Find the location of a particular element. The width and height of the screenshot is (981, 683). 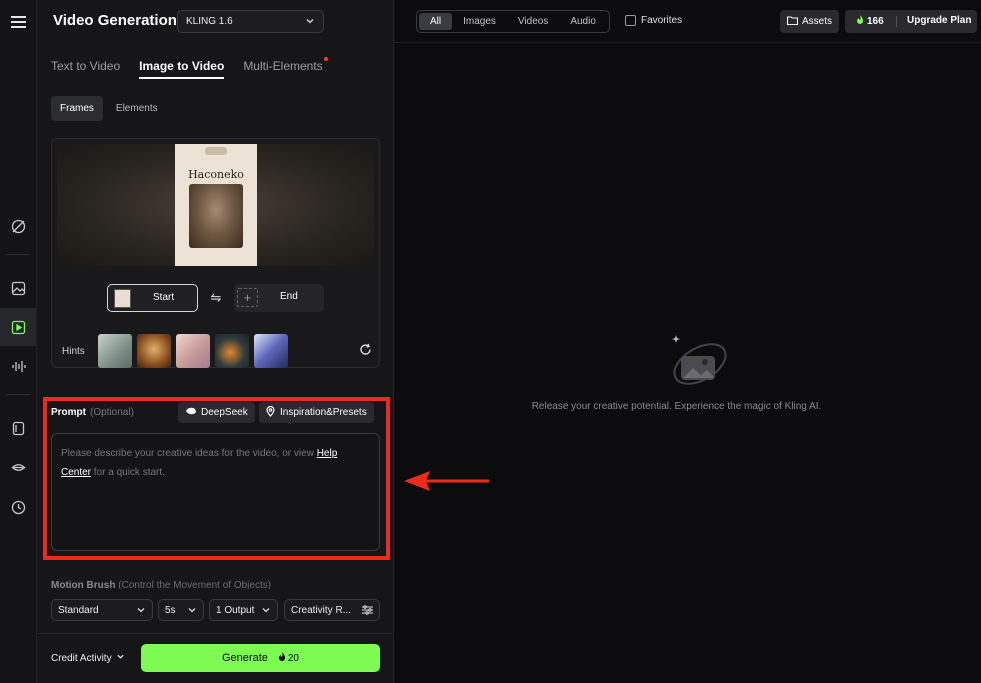

product-hanger is located at coordinates (216, 151).